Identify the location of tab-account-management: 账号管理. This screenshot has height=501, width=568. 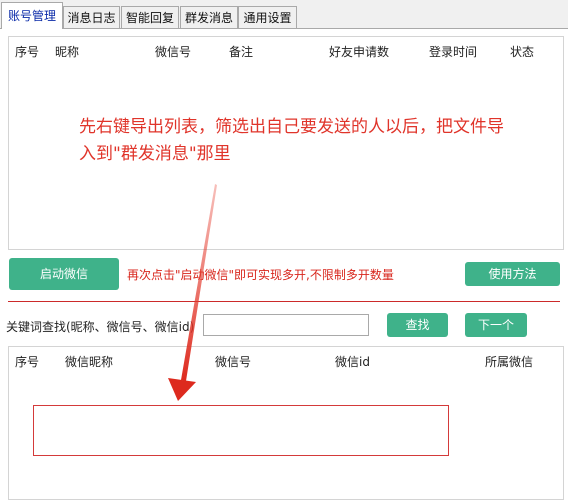
(32, 15).